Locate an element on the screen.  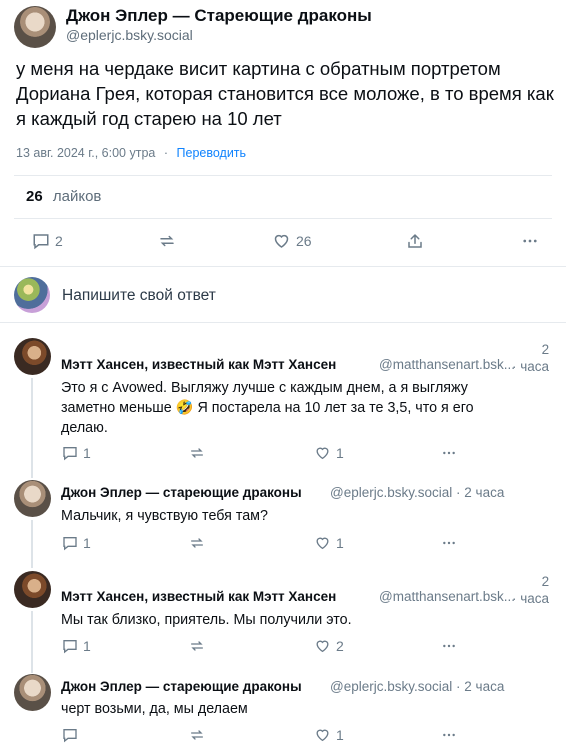
share-upload-icon is located at coordinates (415, 240).